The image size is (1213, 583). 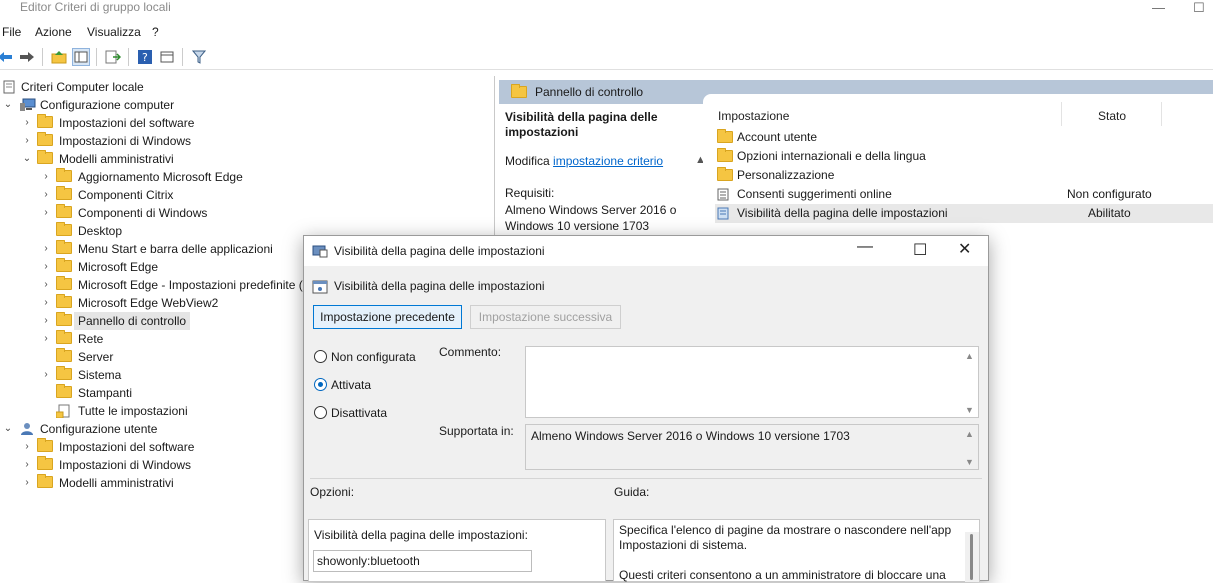 I want to click on column-header-state: Stato, so click(x=1112, y=116).